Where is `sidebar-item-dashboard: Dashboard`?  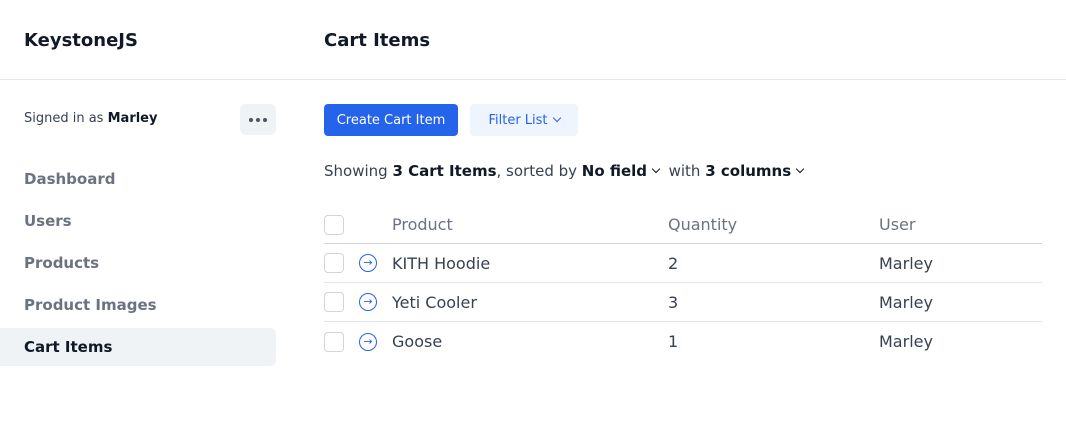 sidebar-item-dashboard: Dashboard is located at coordinates (138, 179).